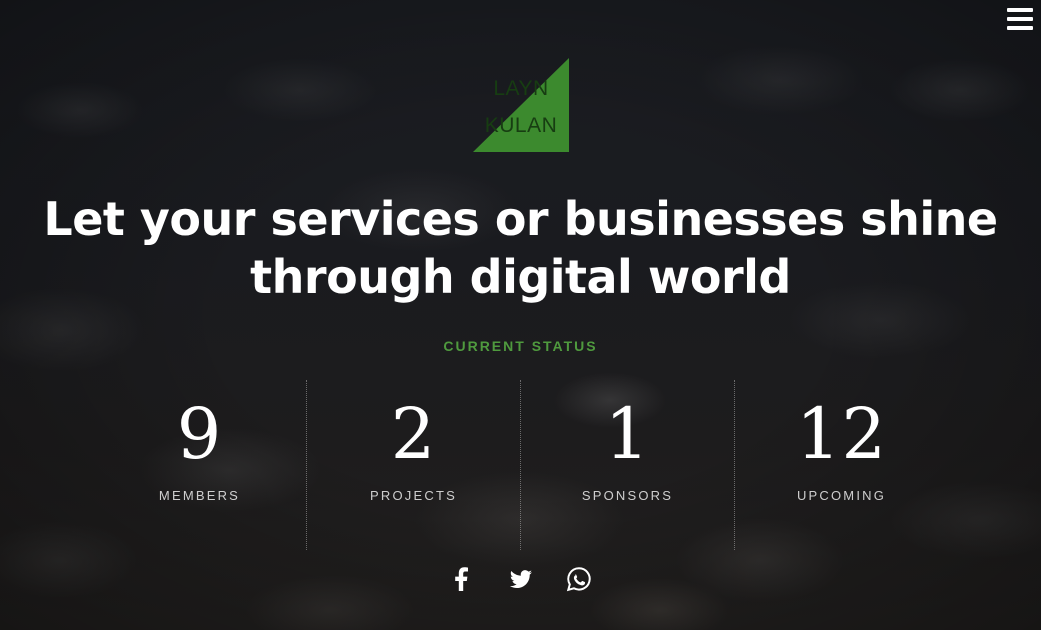  I want to click on stat-sponsors: 1 SPONSORS, so click(627, 465).